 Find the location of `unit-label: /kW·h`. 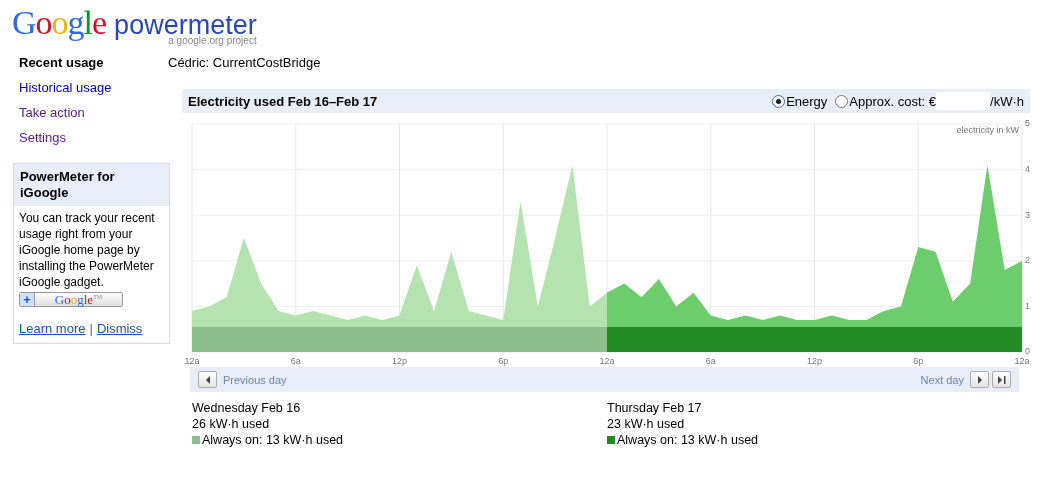

unit-label: /kW·h is located at coordinates (1007, 101).